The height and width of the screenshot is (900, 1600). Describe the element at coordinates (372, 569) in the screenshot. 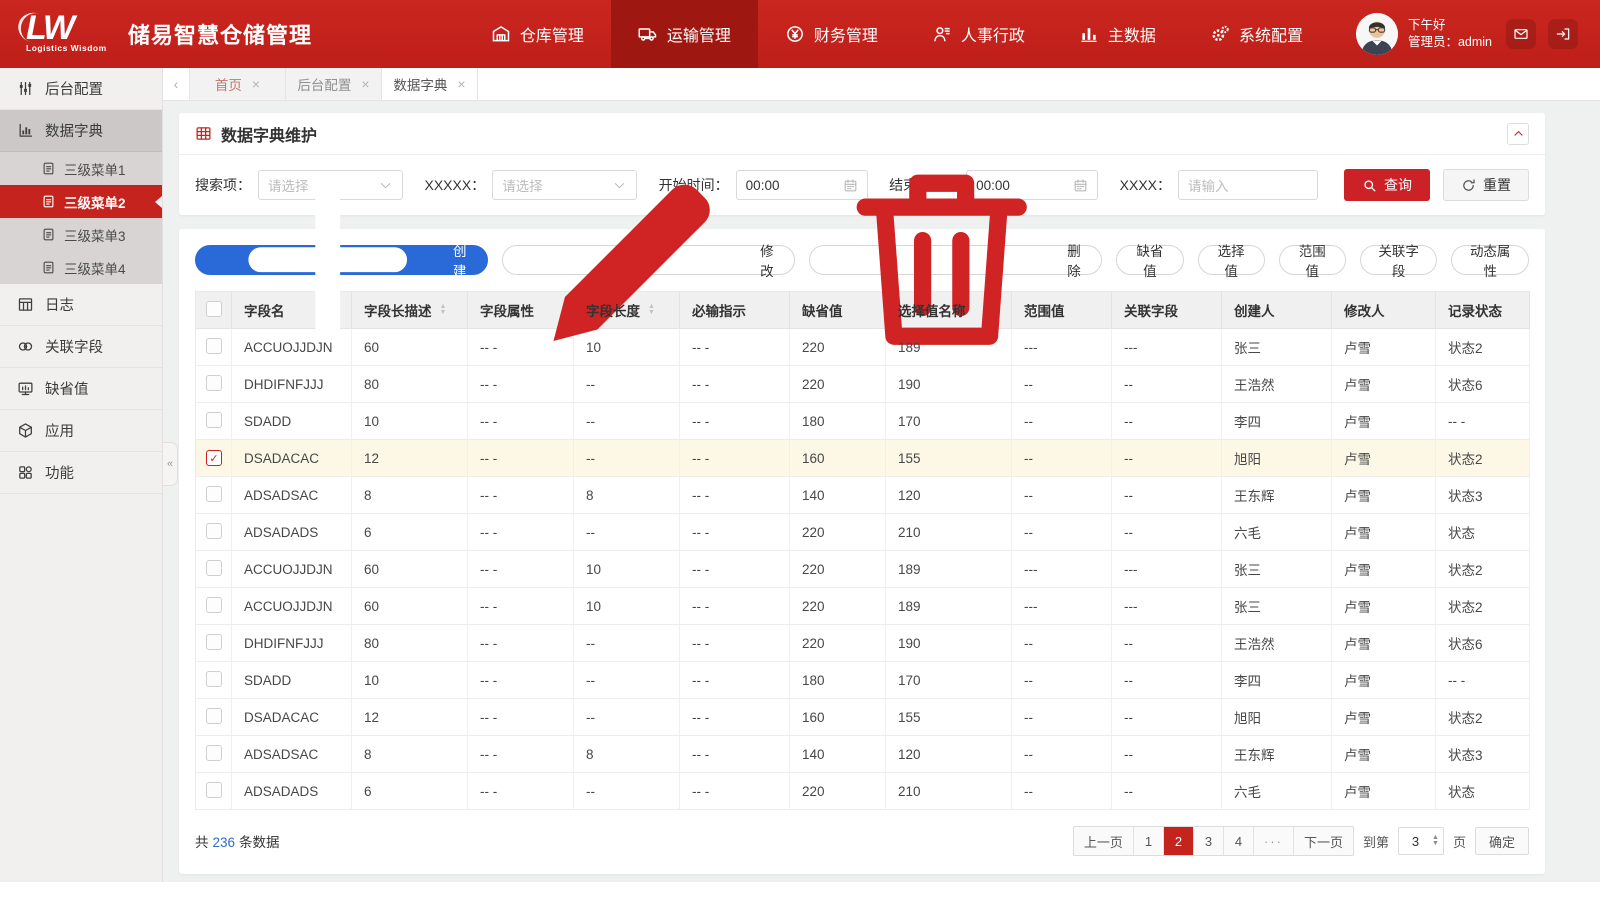

I see `cell-value: 60` at that location.